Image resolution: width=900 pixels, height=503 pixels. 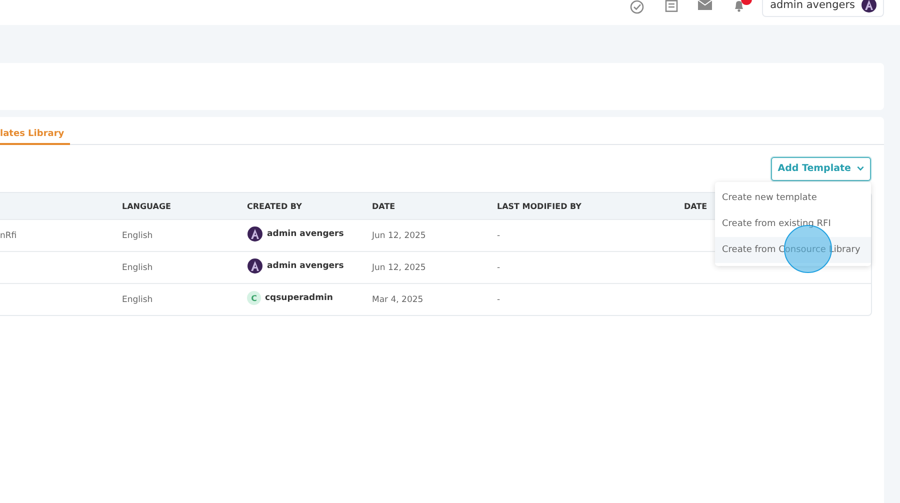 I want to click on user-name: cqsuperadmin, so click(x=299, y=298).